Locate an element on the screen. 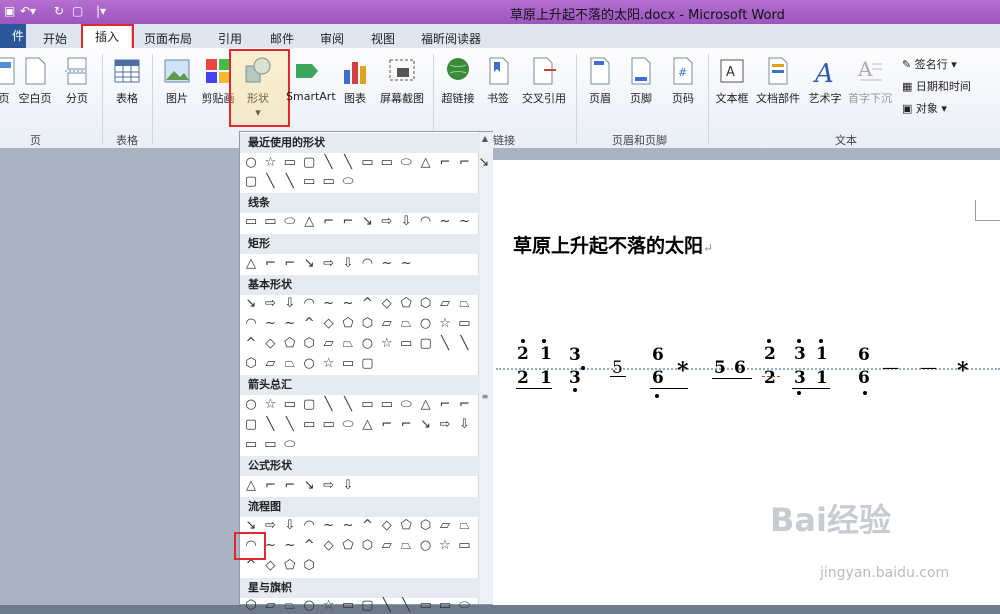  object-button: ▣ 对象 ▾ is located at coordinates (924, 109).